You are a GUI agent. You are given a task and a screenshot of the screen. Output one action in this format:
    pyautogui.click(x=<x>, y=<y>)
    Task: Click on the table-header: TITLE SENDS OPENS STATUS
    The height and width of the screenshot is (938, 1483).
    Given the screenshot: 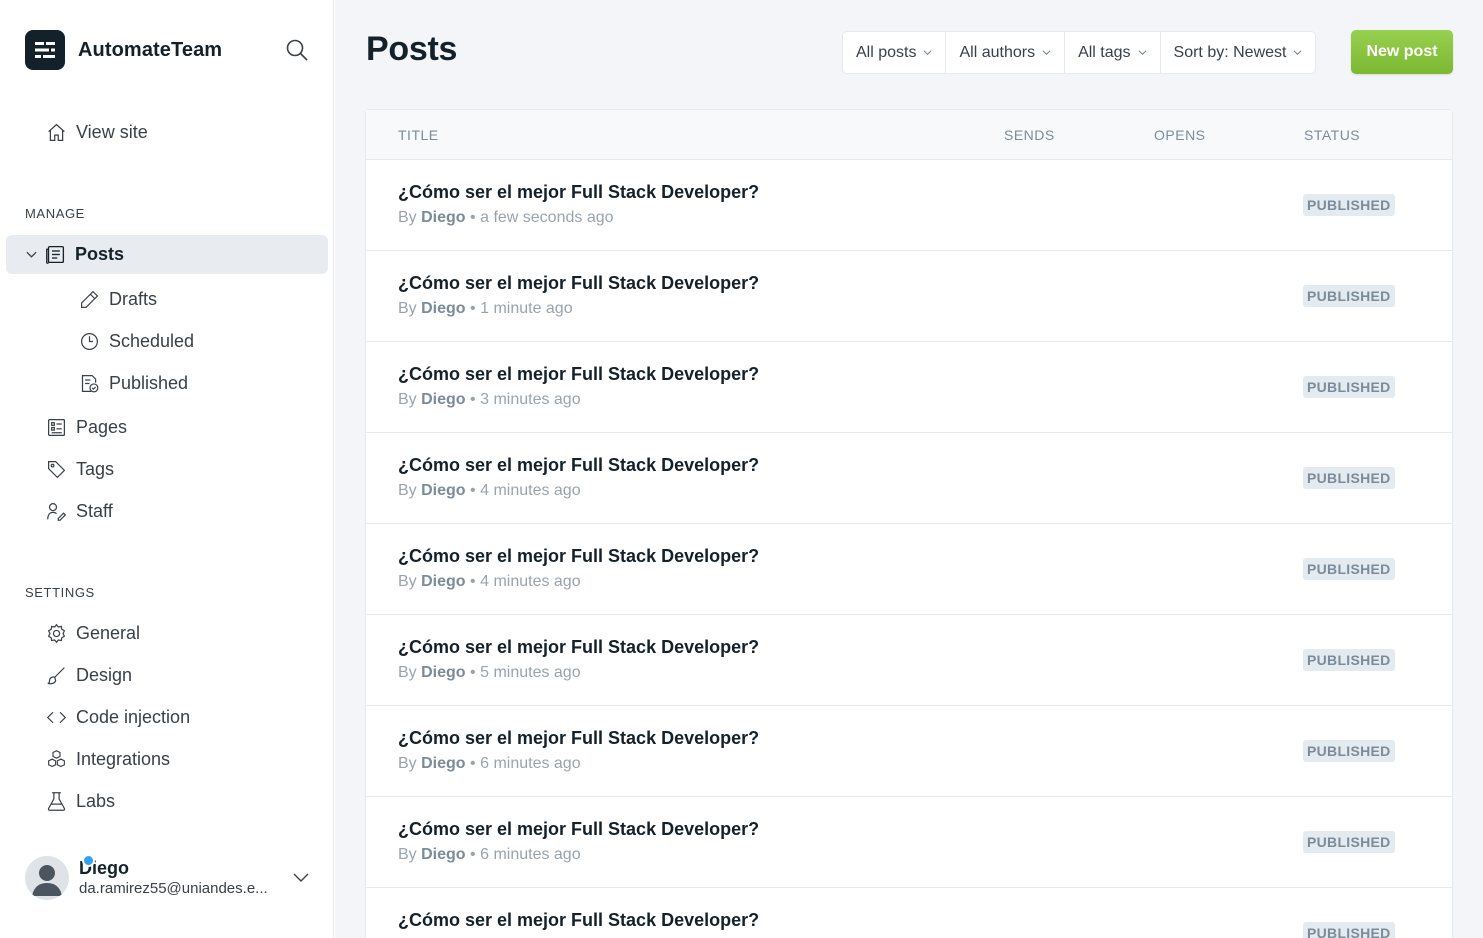 What is the action you would take?
    pyautogui.click(x=909, y=135)
    